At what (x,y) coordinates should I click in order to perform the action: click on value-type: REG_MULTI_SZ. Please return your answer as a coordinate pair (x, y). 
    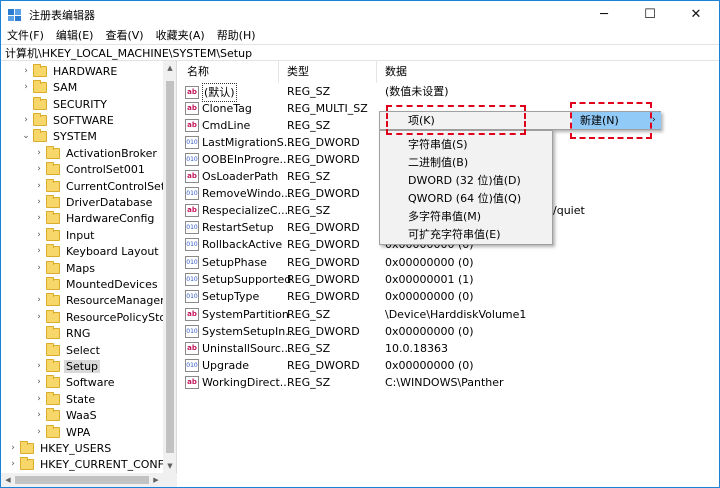
    Looking at the image, I should click on (327, 108).